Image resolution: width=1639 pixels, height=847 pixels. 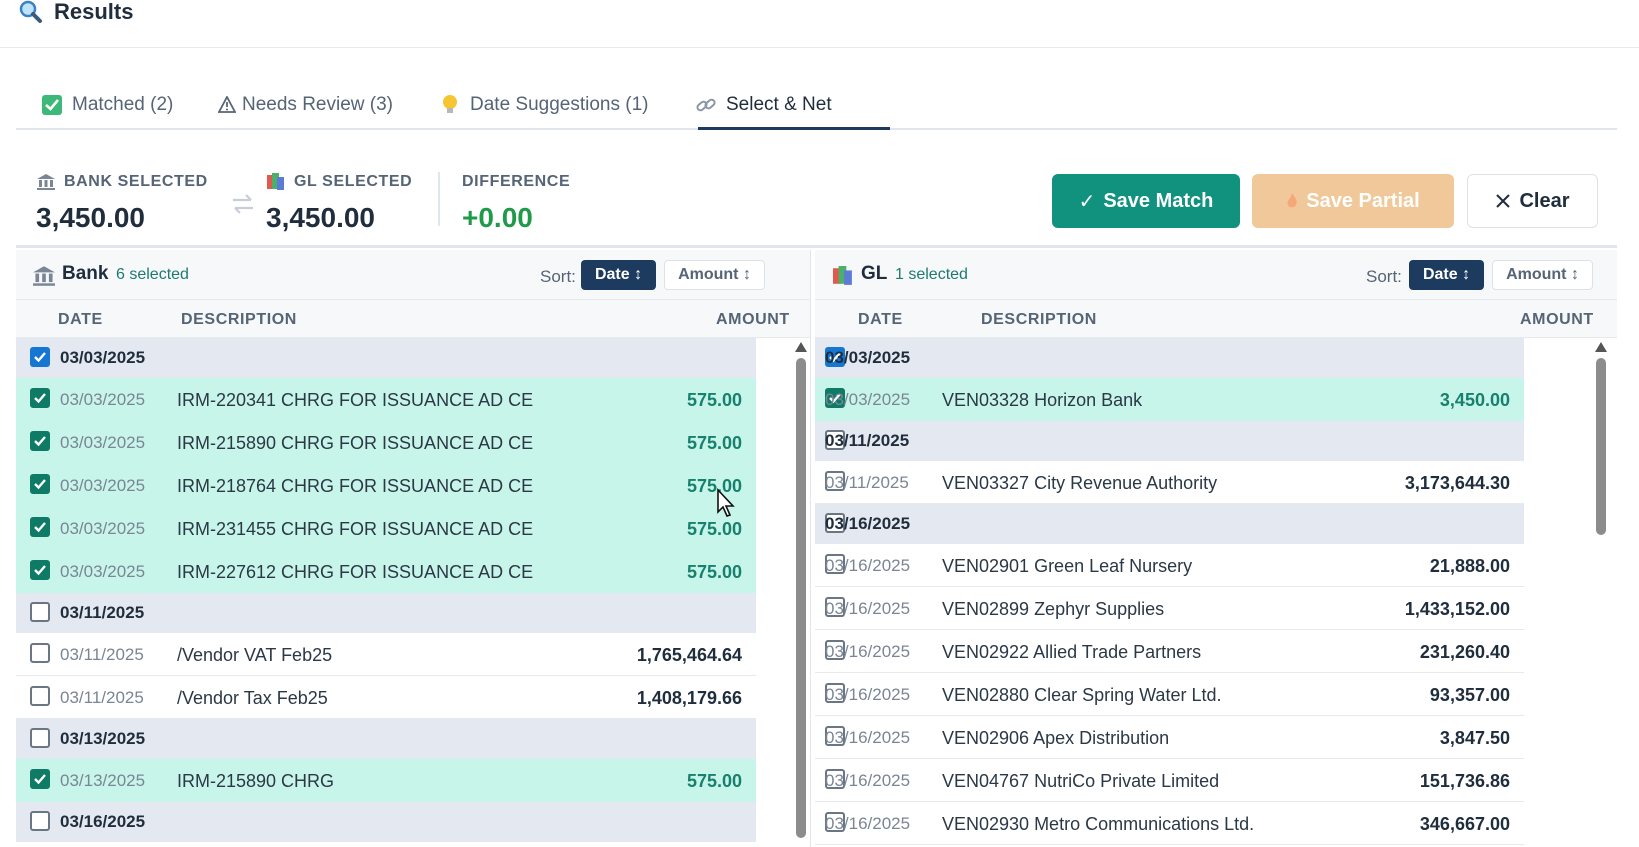 I want to click on tab-needs-review-label: Needs Review (3), so click(x=317, y=104).